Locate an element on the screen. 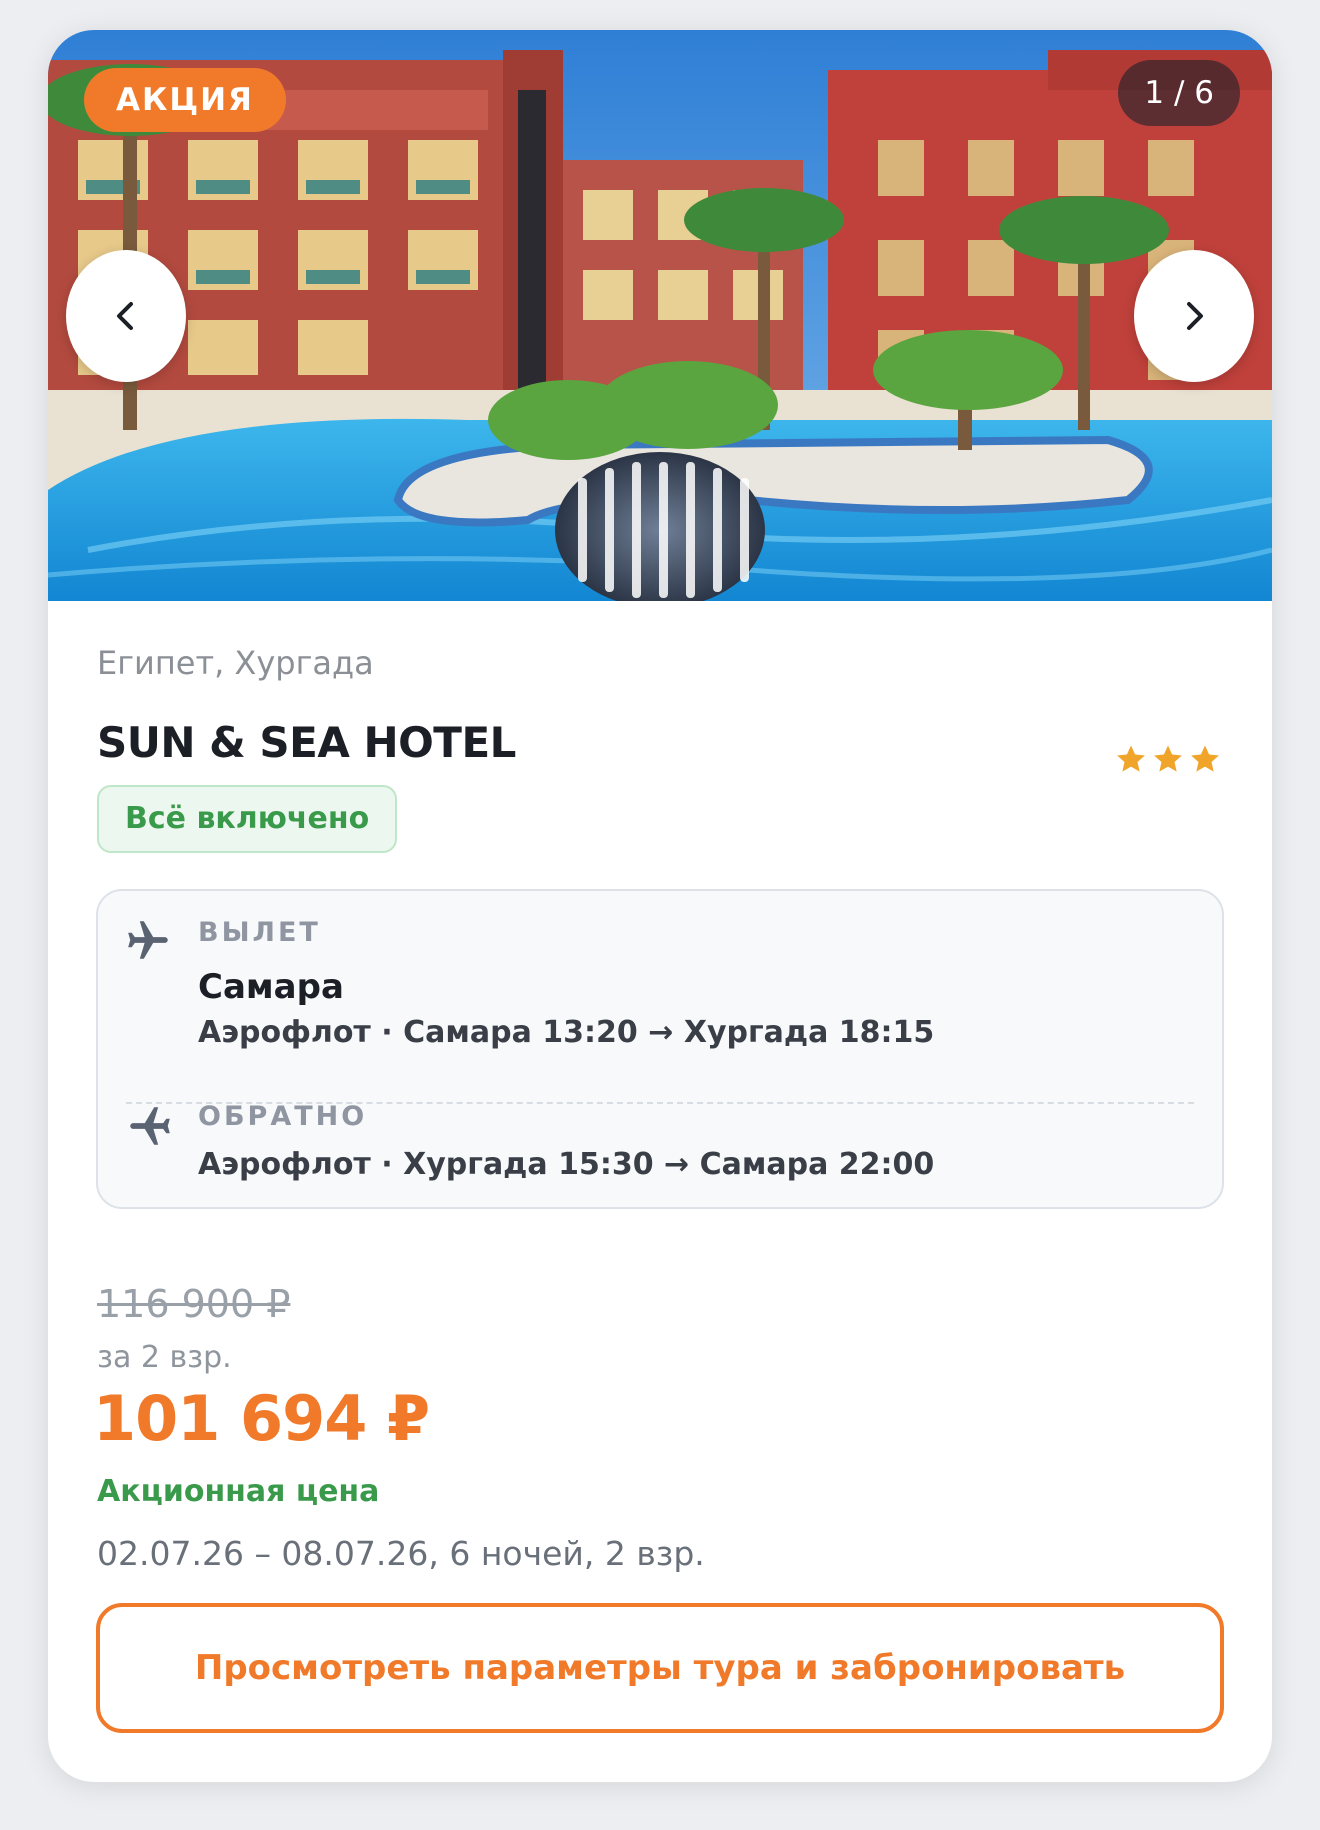  chevron-left-icon is located at coordinates (125, 316).